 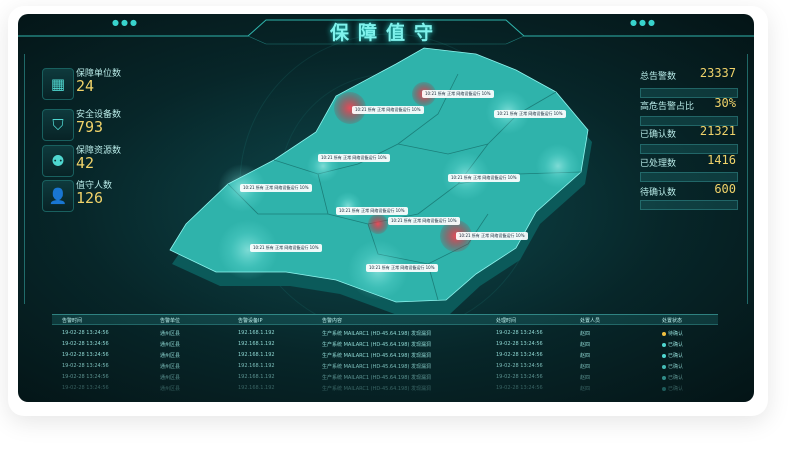 I want to click on cell-status: 待确认, so click(x=672, y=333).